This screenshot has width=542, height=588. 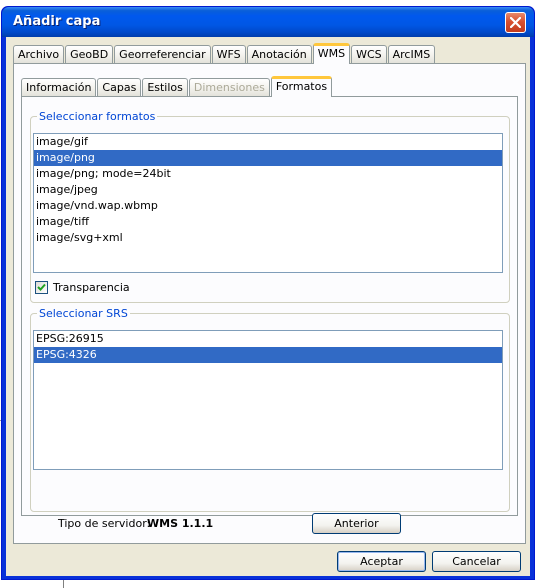 I want to click on list-item: image/svg+xml, so click(x=268, y=238).